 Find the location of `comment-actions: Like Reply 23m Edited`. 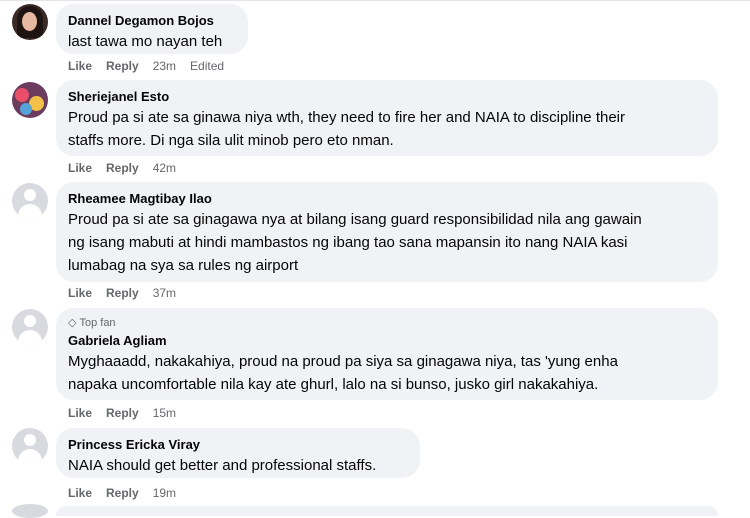

comment-actions: Like Reply 23m Edited is located at coordinates (153, 66).